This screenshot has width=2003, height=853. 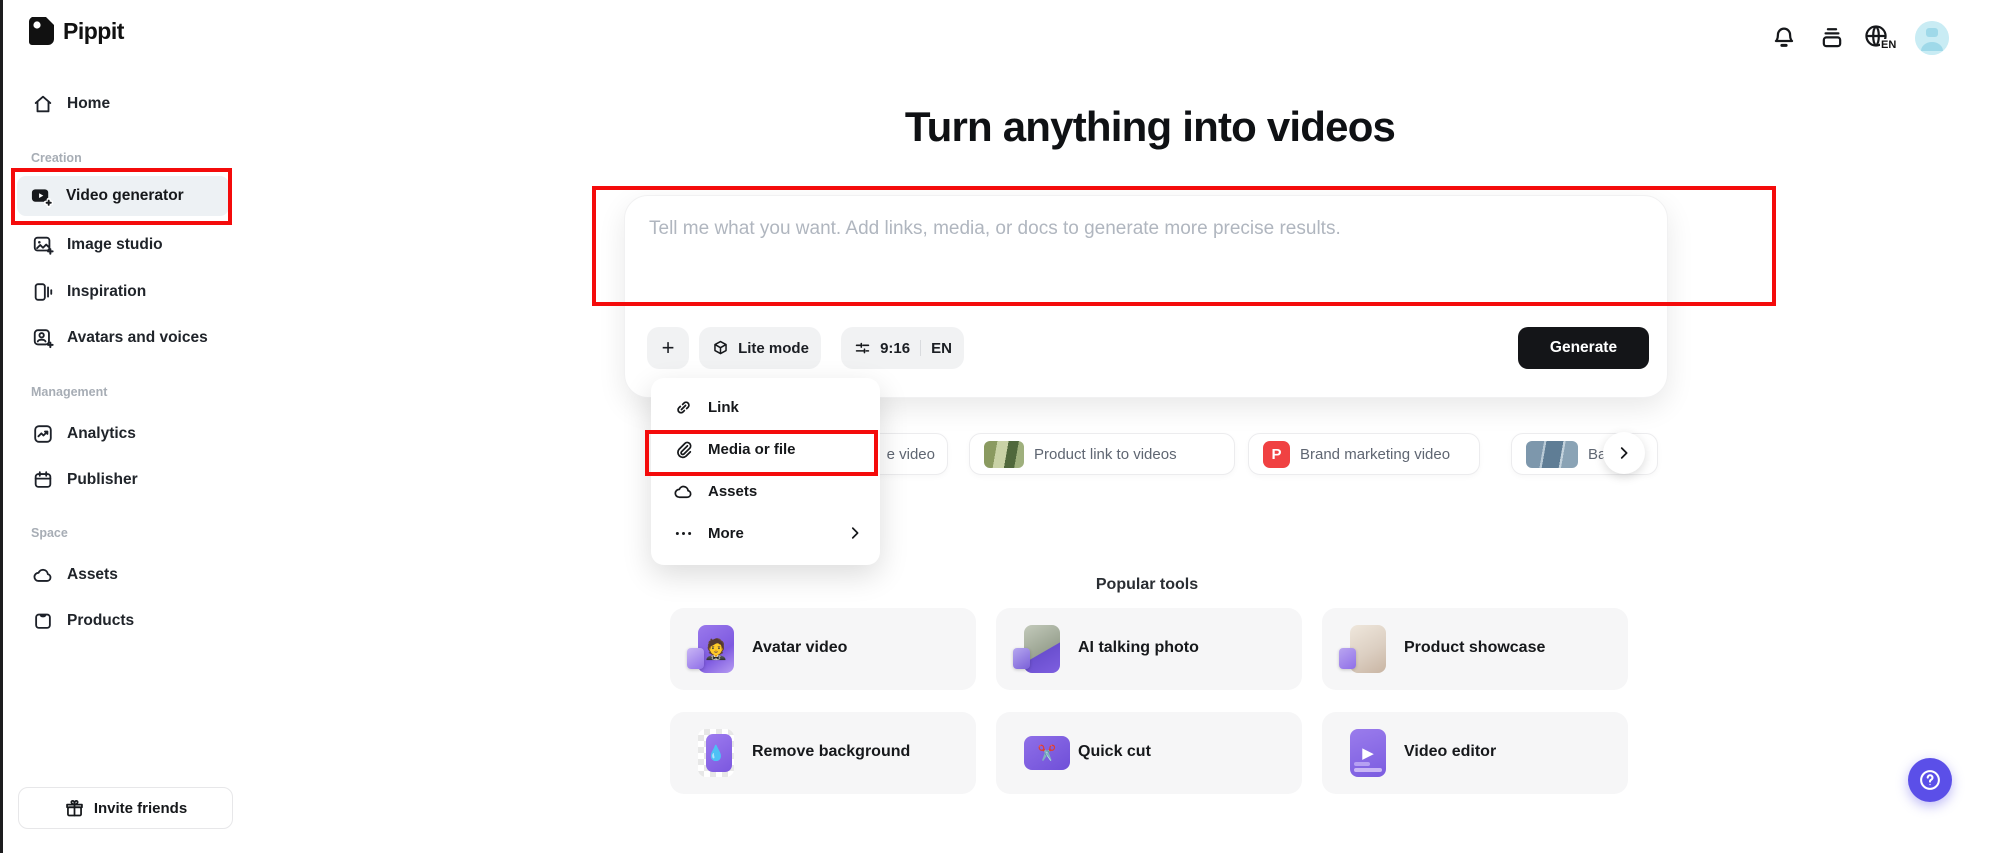 I want to click on section-label-management: Management, so click(x=69, y=392).